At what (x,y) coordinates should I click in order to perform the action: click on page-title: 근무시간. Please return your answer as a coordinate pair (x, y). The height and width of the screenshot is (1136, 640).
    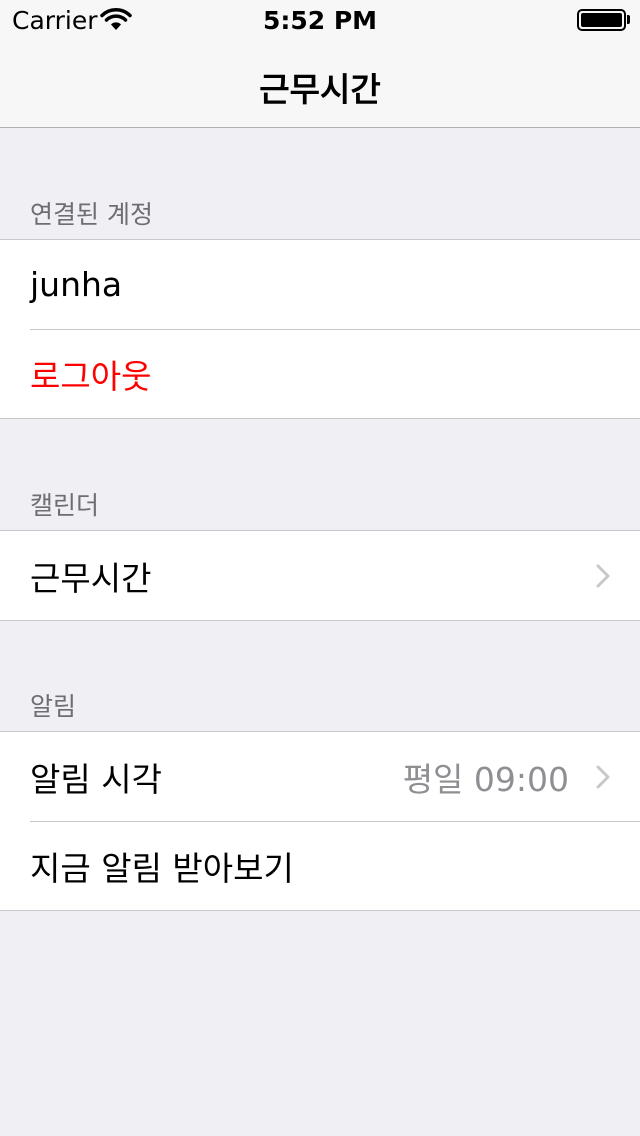
    Looking at the image, I should click on (320, 89).